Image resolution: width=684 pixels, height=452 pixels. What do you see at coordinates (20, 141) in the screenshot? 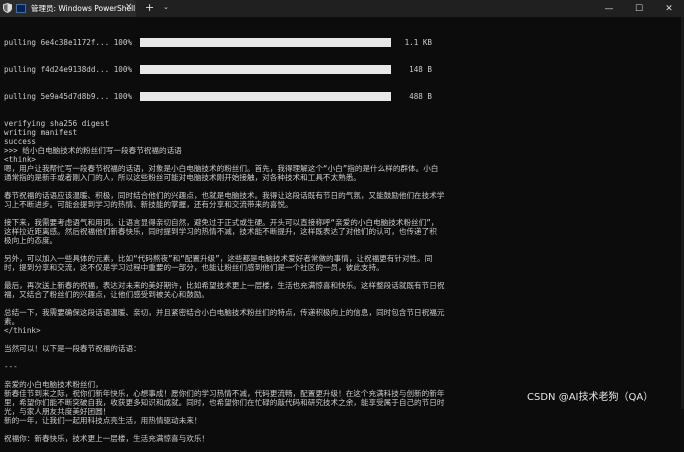
I see `terminal-line: success` at bounding box center [20, 141].